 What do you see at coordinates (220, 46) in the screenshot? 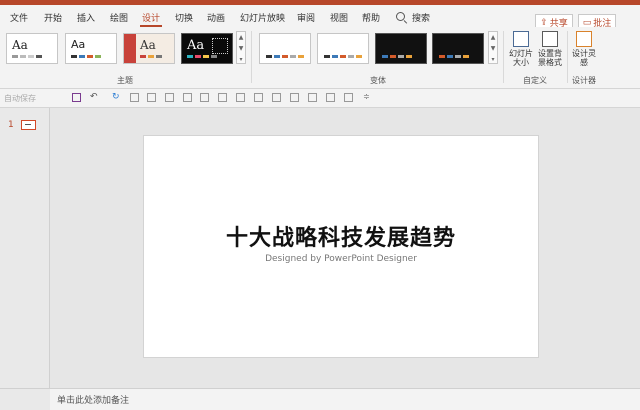
I see `theme-pattern` at bounding box center [220, 46].